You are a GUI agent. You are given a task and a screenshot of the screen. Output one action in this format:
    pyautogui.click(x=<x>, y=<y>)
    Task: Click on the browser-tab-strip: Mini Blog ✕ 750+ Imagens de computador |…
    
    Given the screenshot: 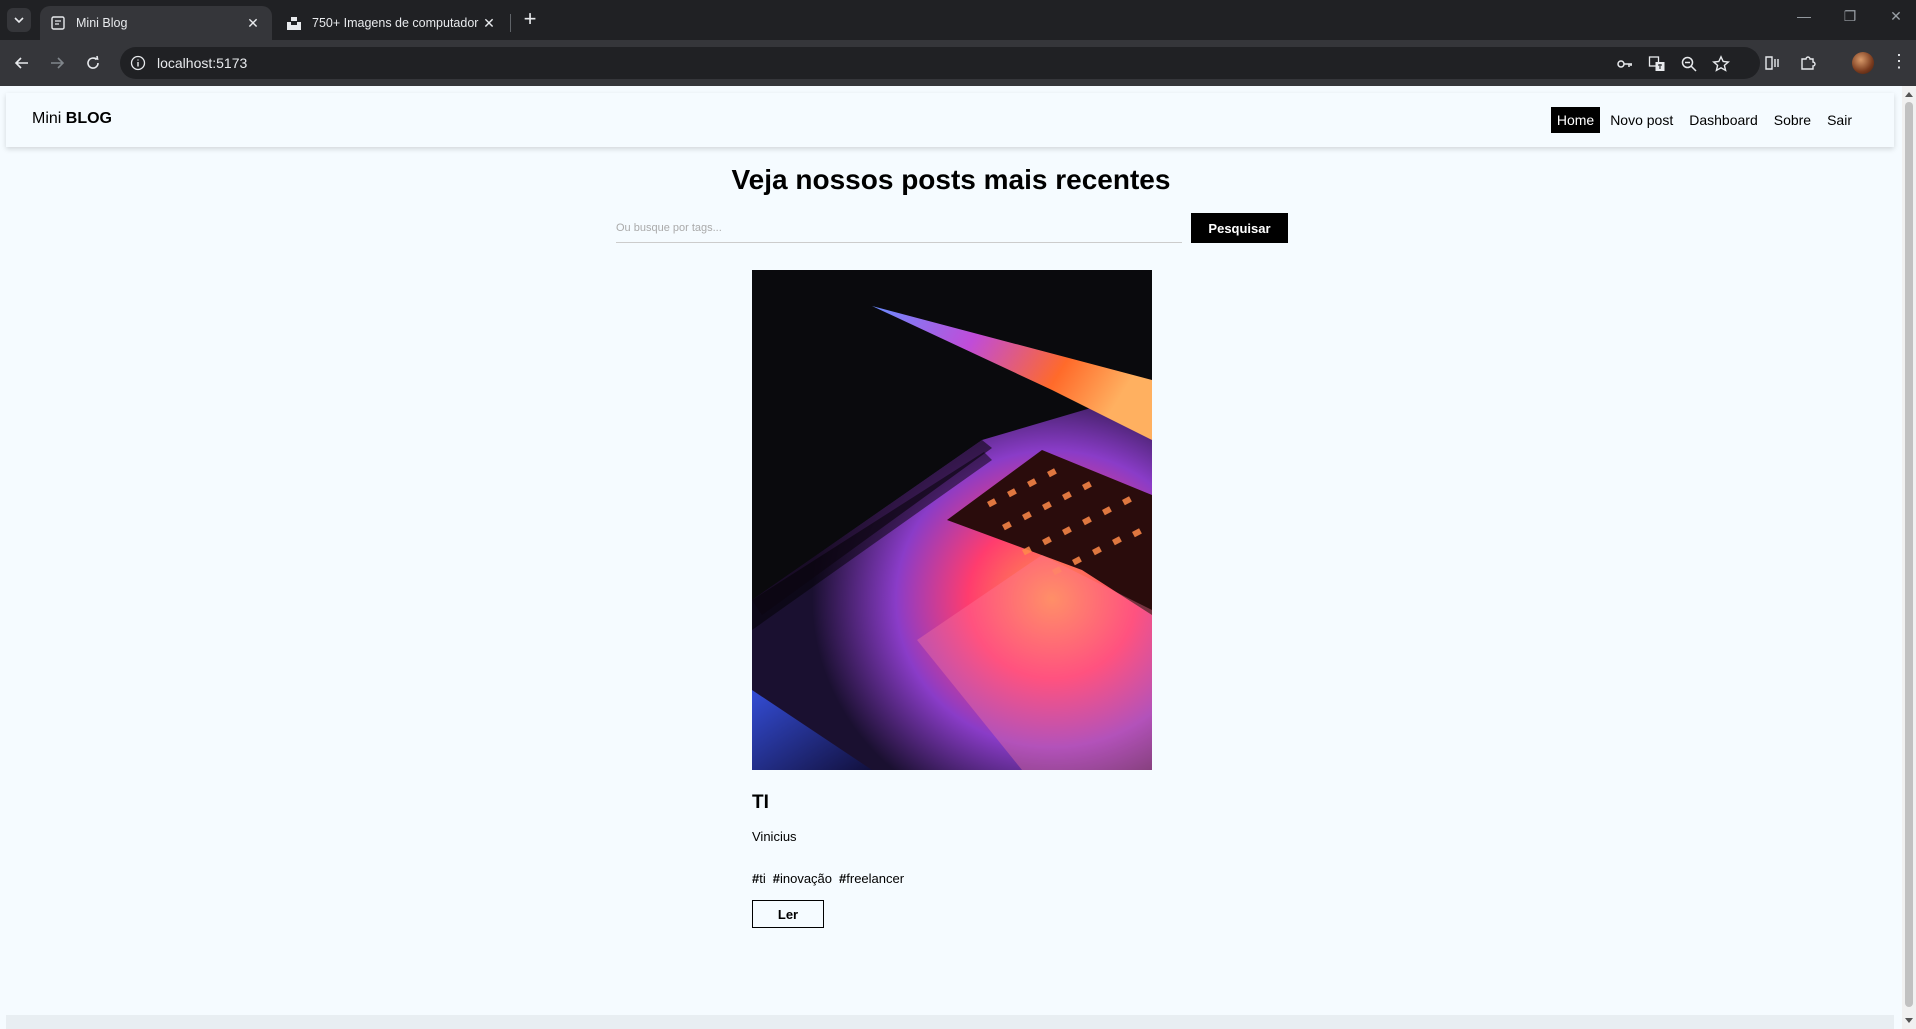 What is the action you would take?
    pyautogui.click(x=958, y=20)
    